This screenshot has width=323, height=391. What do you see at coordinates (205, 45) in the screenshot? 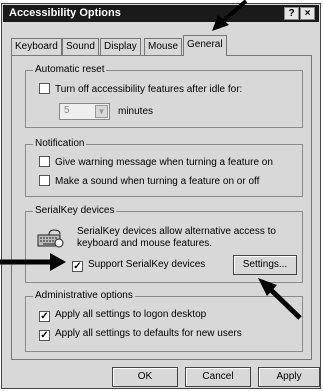
I see `tab-general: General` at bounding box center [205, 45].